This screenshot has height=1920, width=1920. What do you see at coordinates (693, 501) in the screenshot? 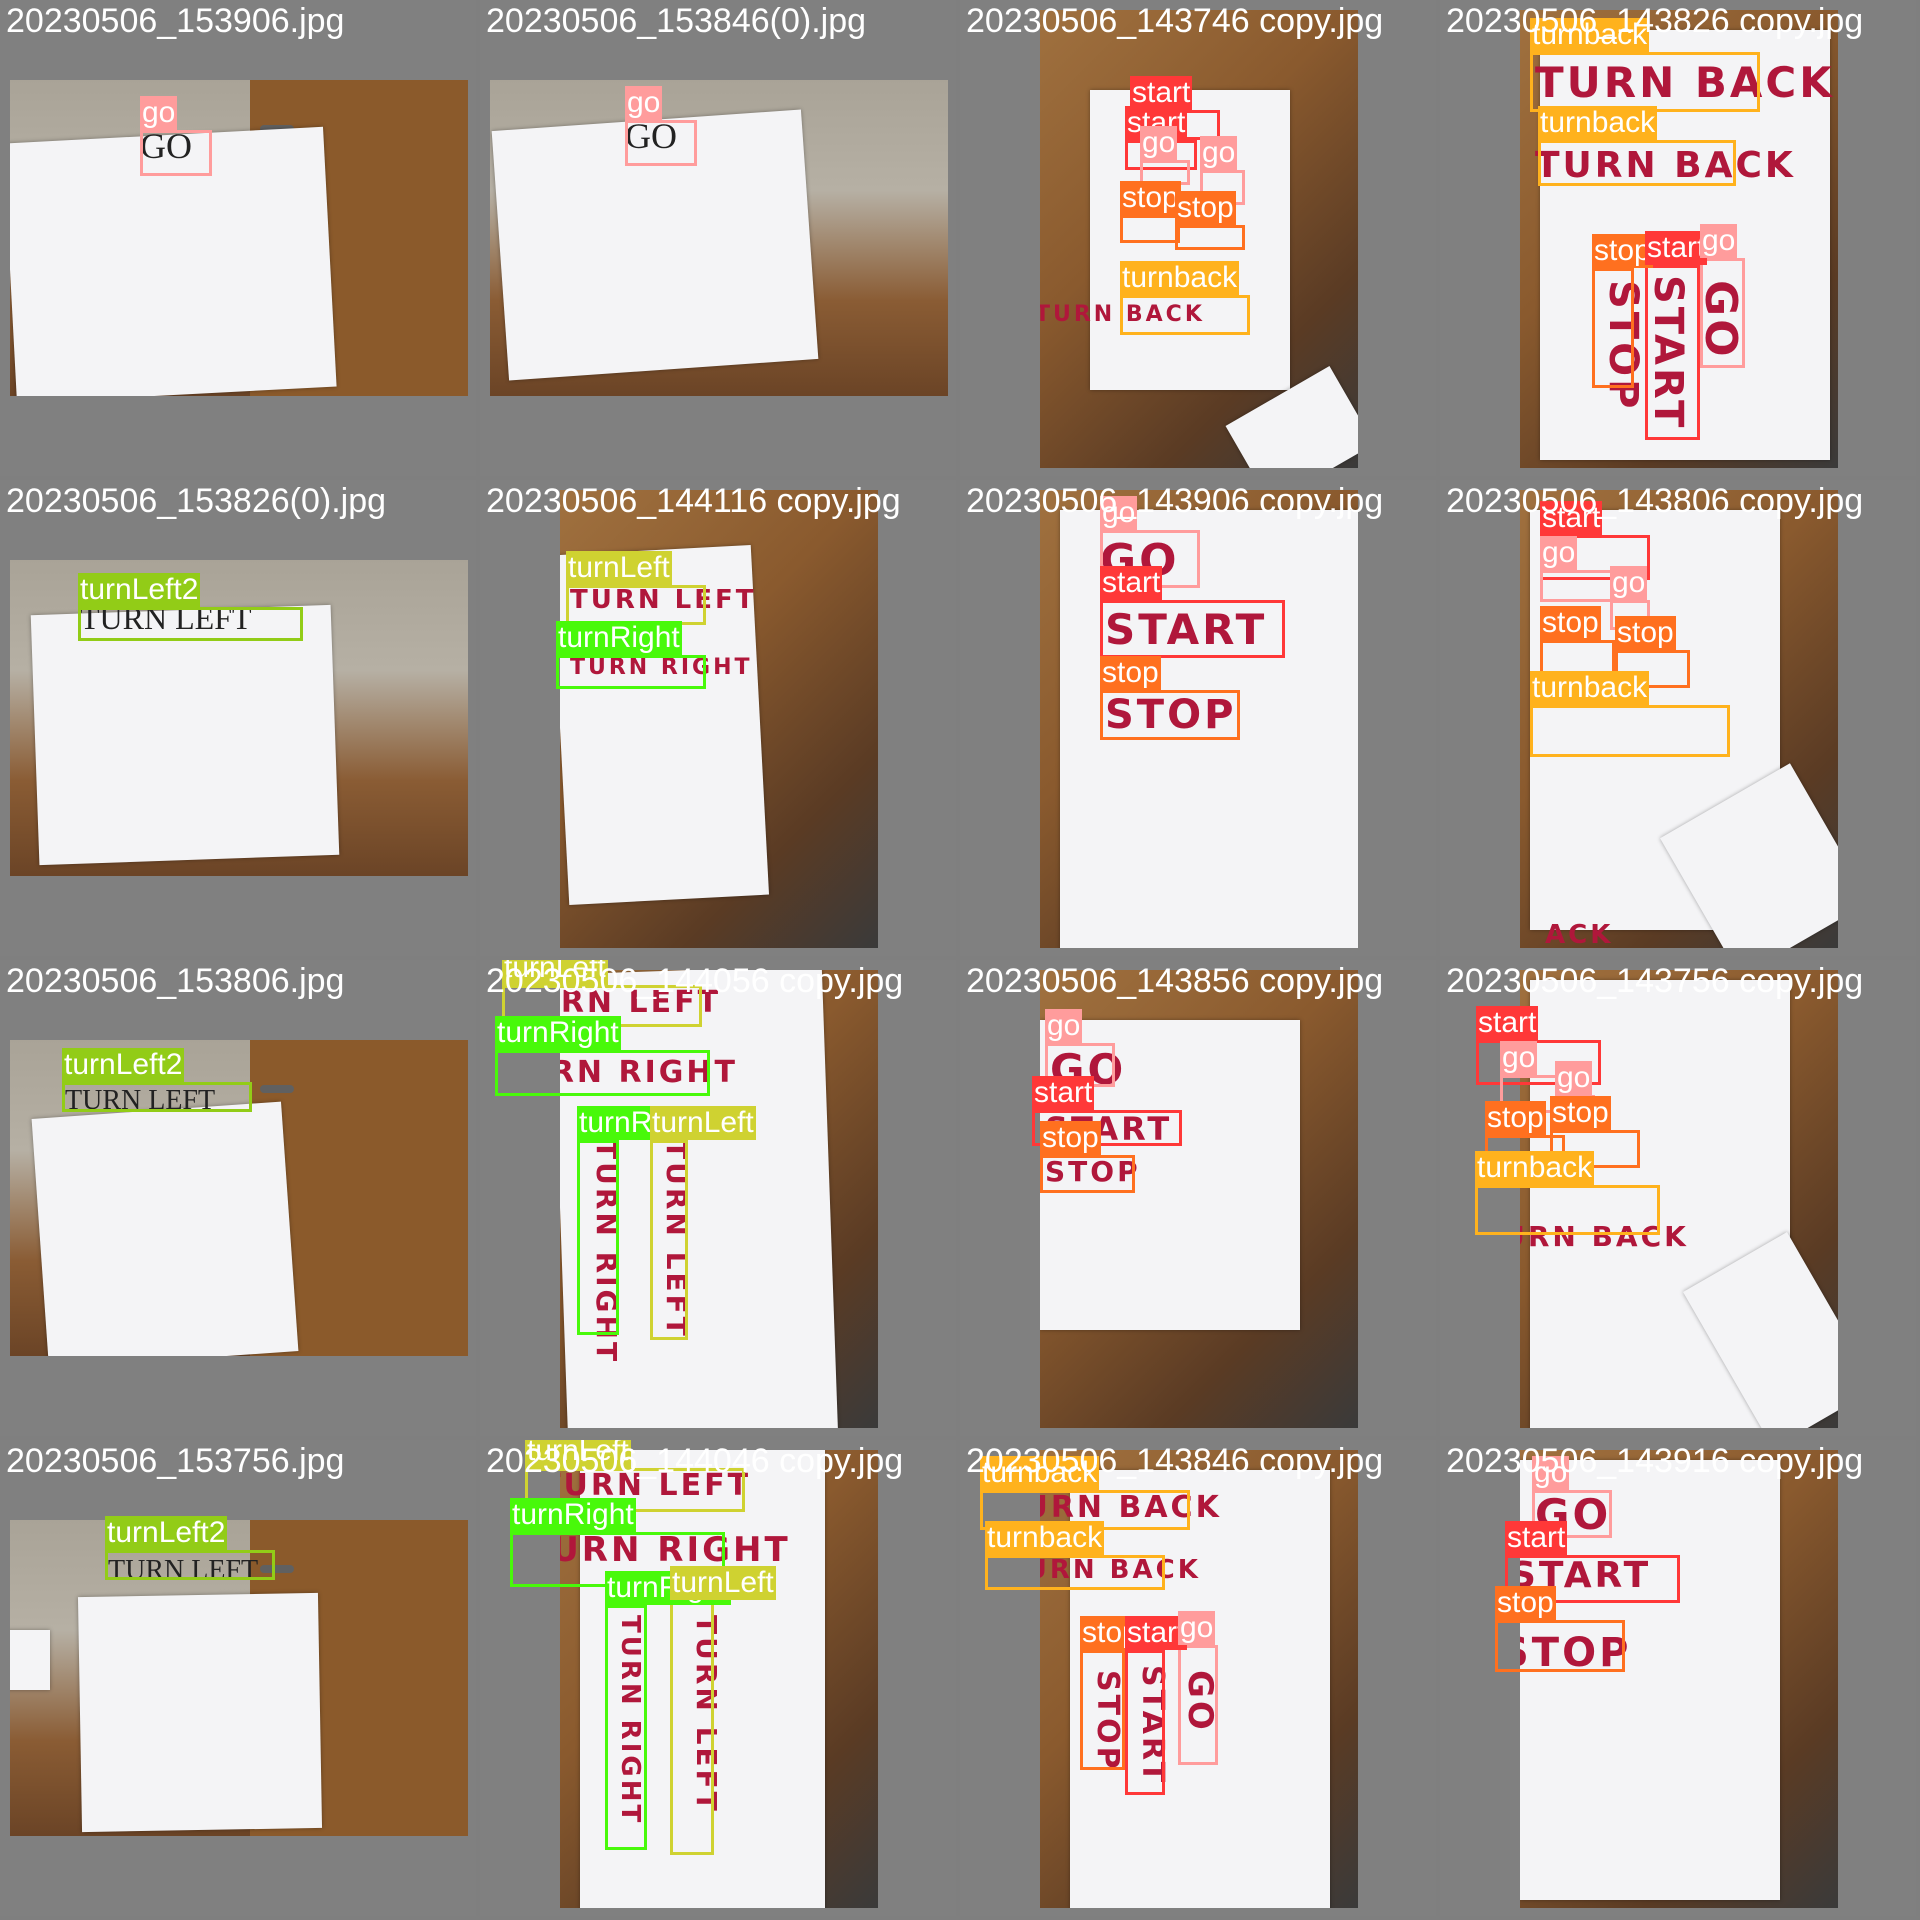
I see `image-filename: 20230506_144116 copy.jpg` at bounding box center [693, 501].